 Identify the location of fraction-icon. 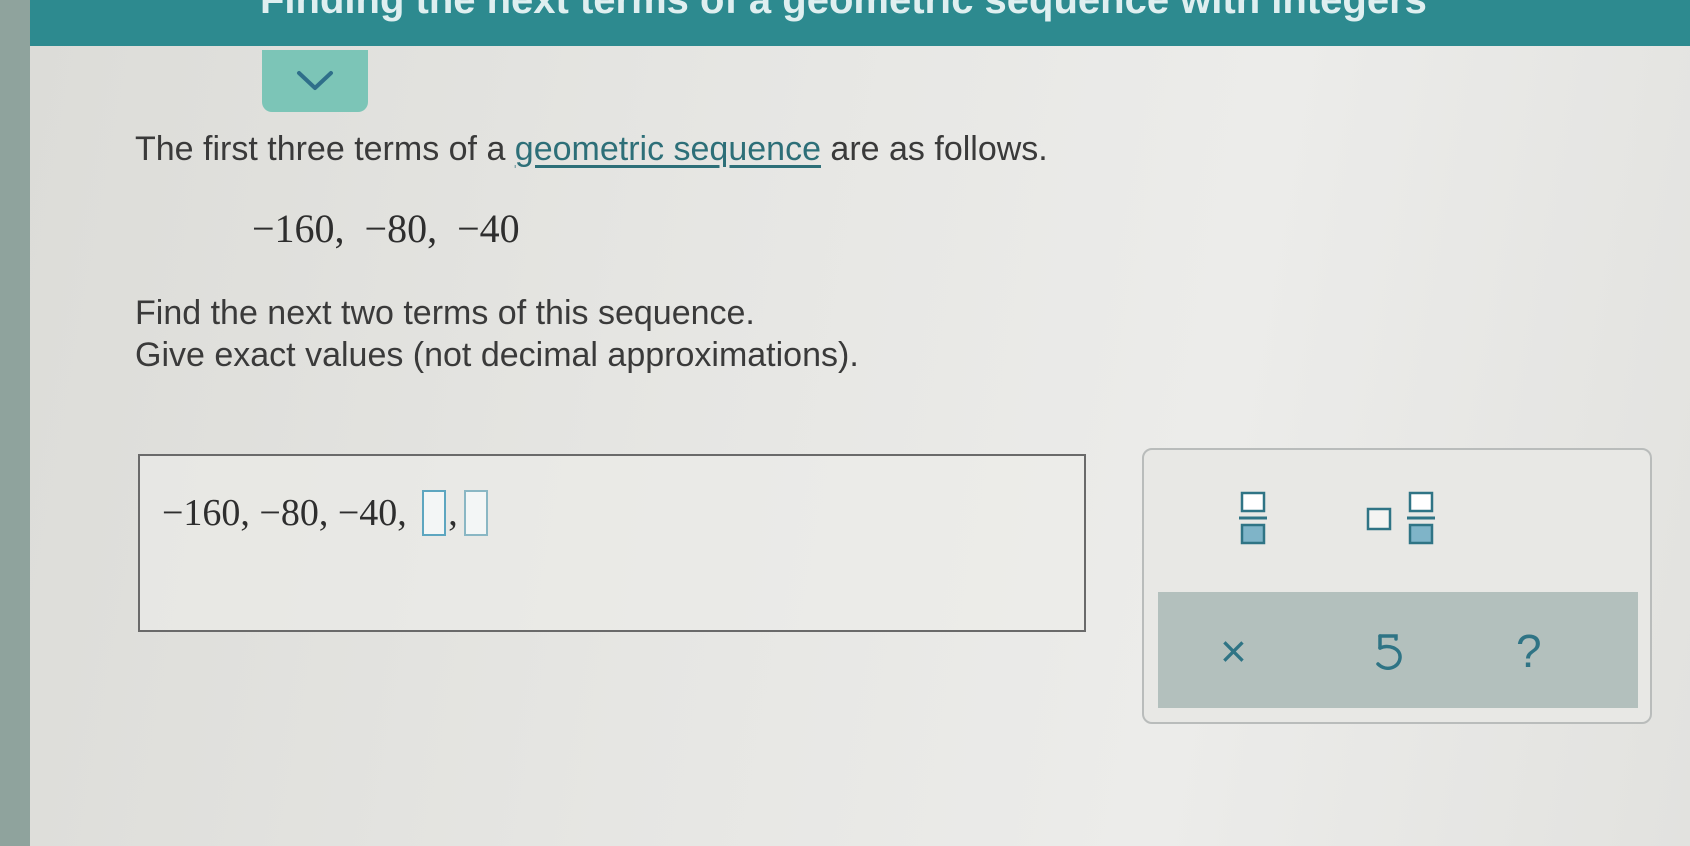
(1253, 518).